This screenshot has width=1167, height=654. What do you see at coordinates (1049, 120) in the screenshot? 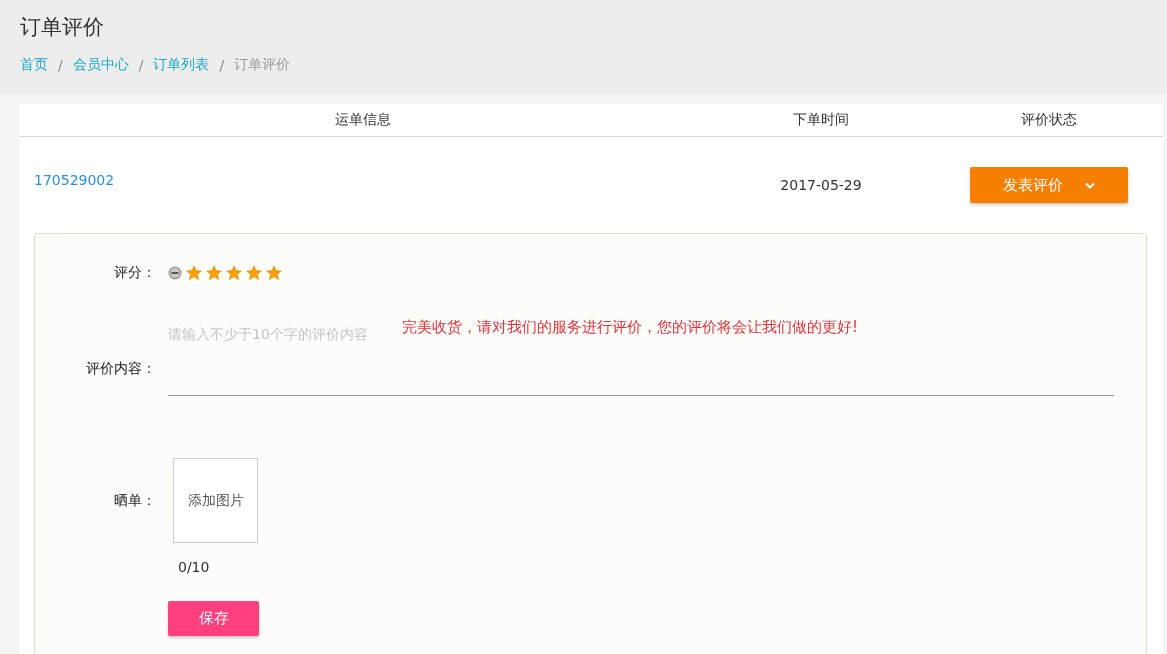
I see `column-header: 评价状态` at bounding box center [1049, 120].